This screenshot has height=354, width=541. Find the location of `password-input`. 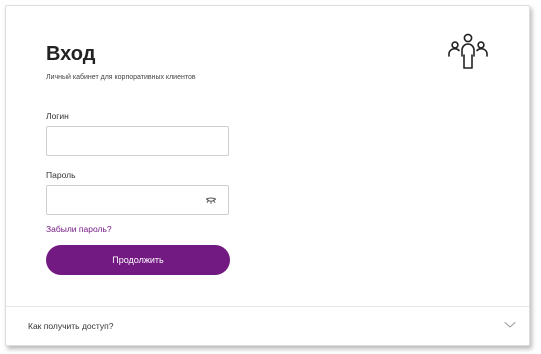

password-input is located at coordinates (137, 200).